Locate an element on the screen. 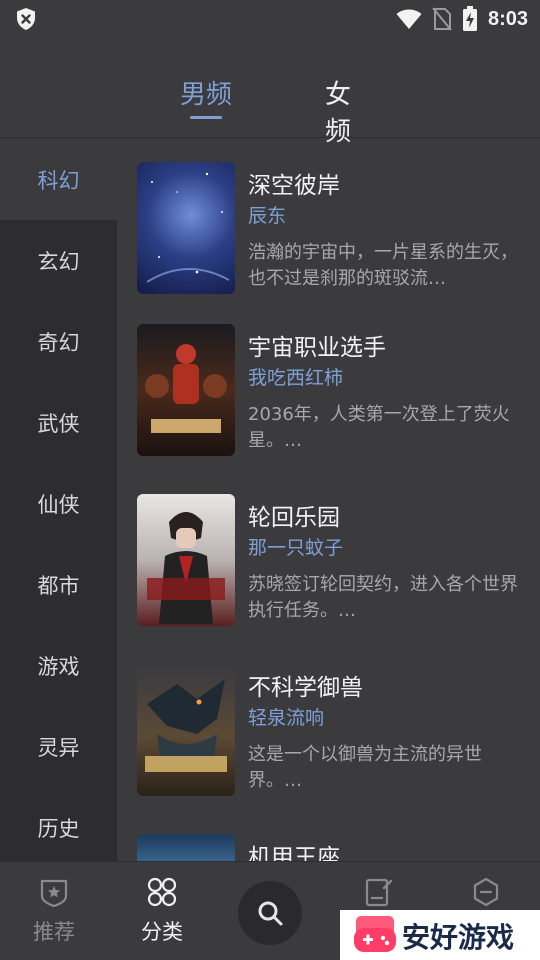 This screenshot has height=960, width=540. dragon-art is located at coordinates (186, 725).